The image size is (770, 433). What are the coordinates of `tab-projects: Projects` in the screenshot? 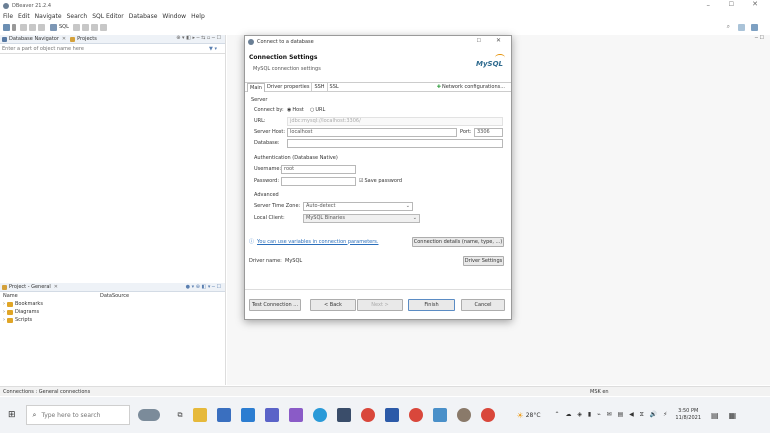 It's located at (87, 39).